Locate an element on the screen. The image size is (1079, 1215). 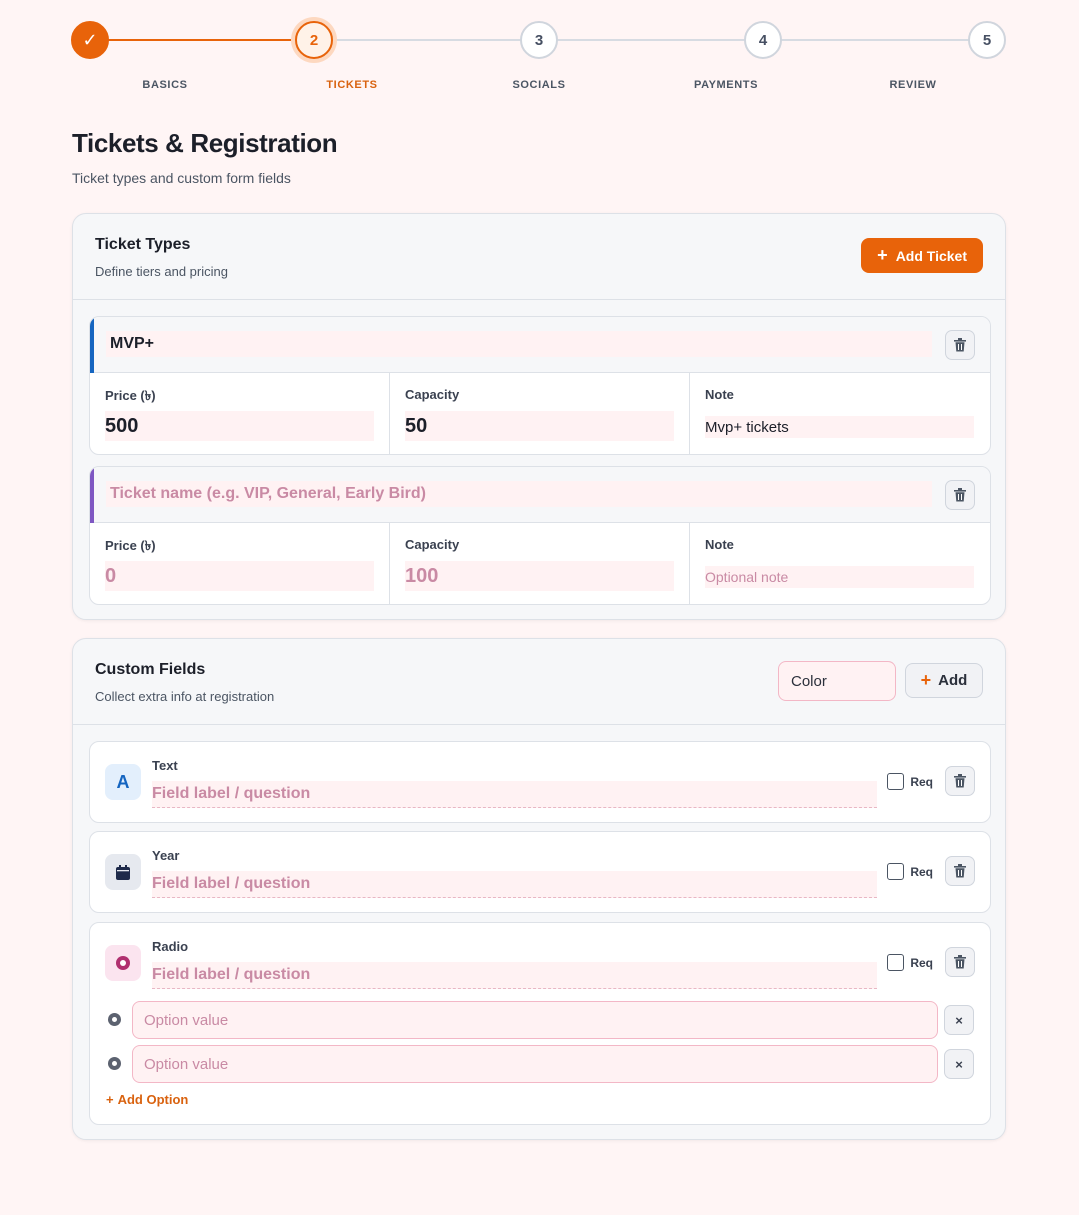
calendar-icon is located at coordinates (123, 872).